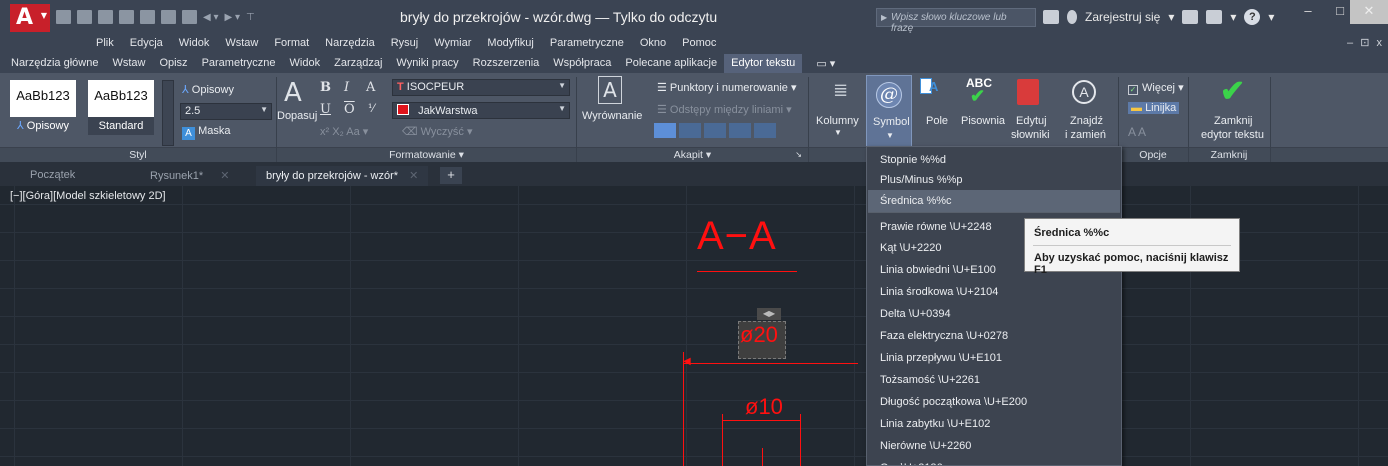  What do you see at coordinates (1233, 121) in the screenshot?
I see `close-editor-label-1: Zamknij` at bounding box center [1233, 121].